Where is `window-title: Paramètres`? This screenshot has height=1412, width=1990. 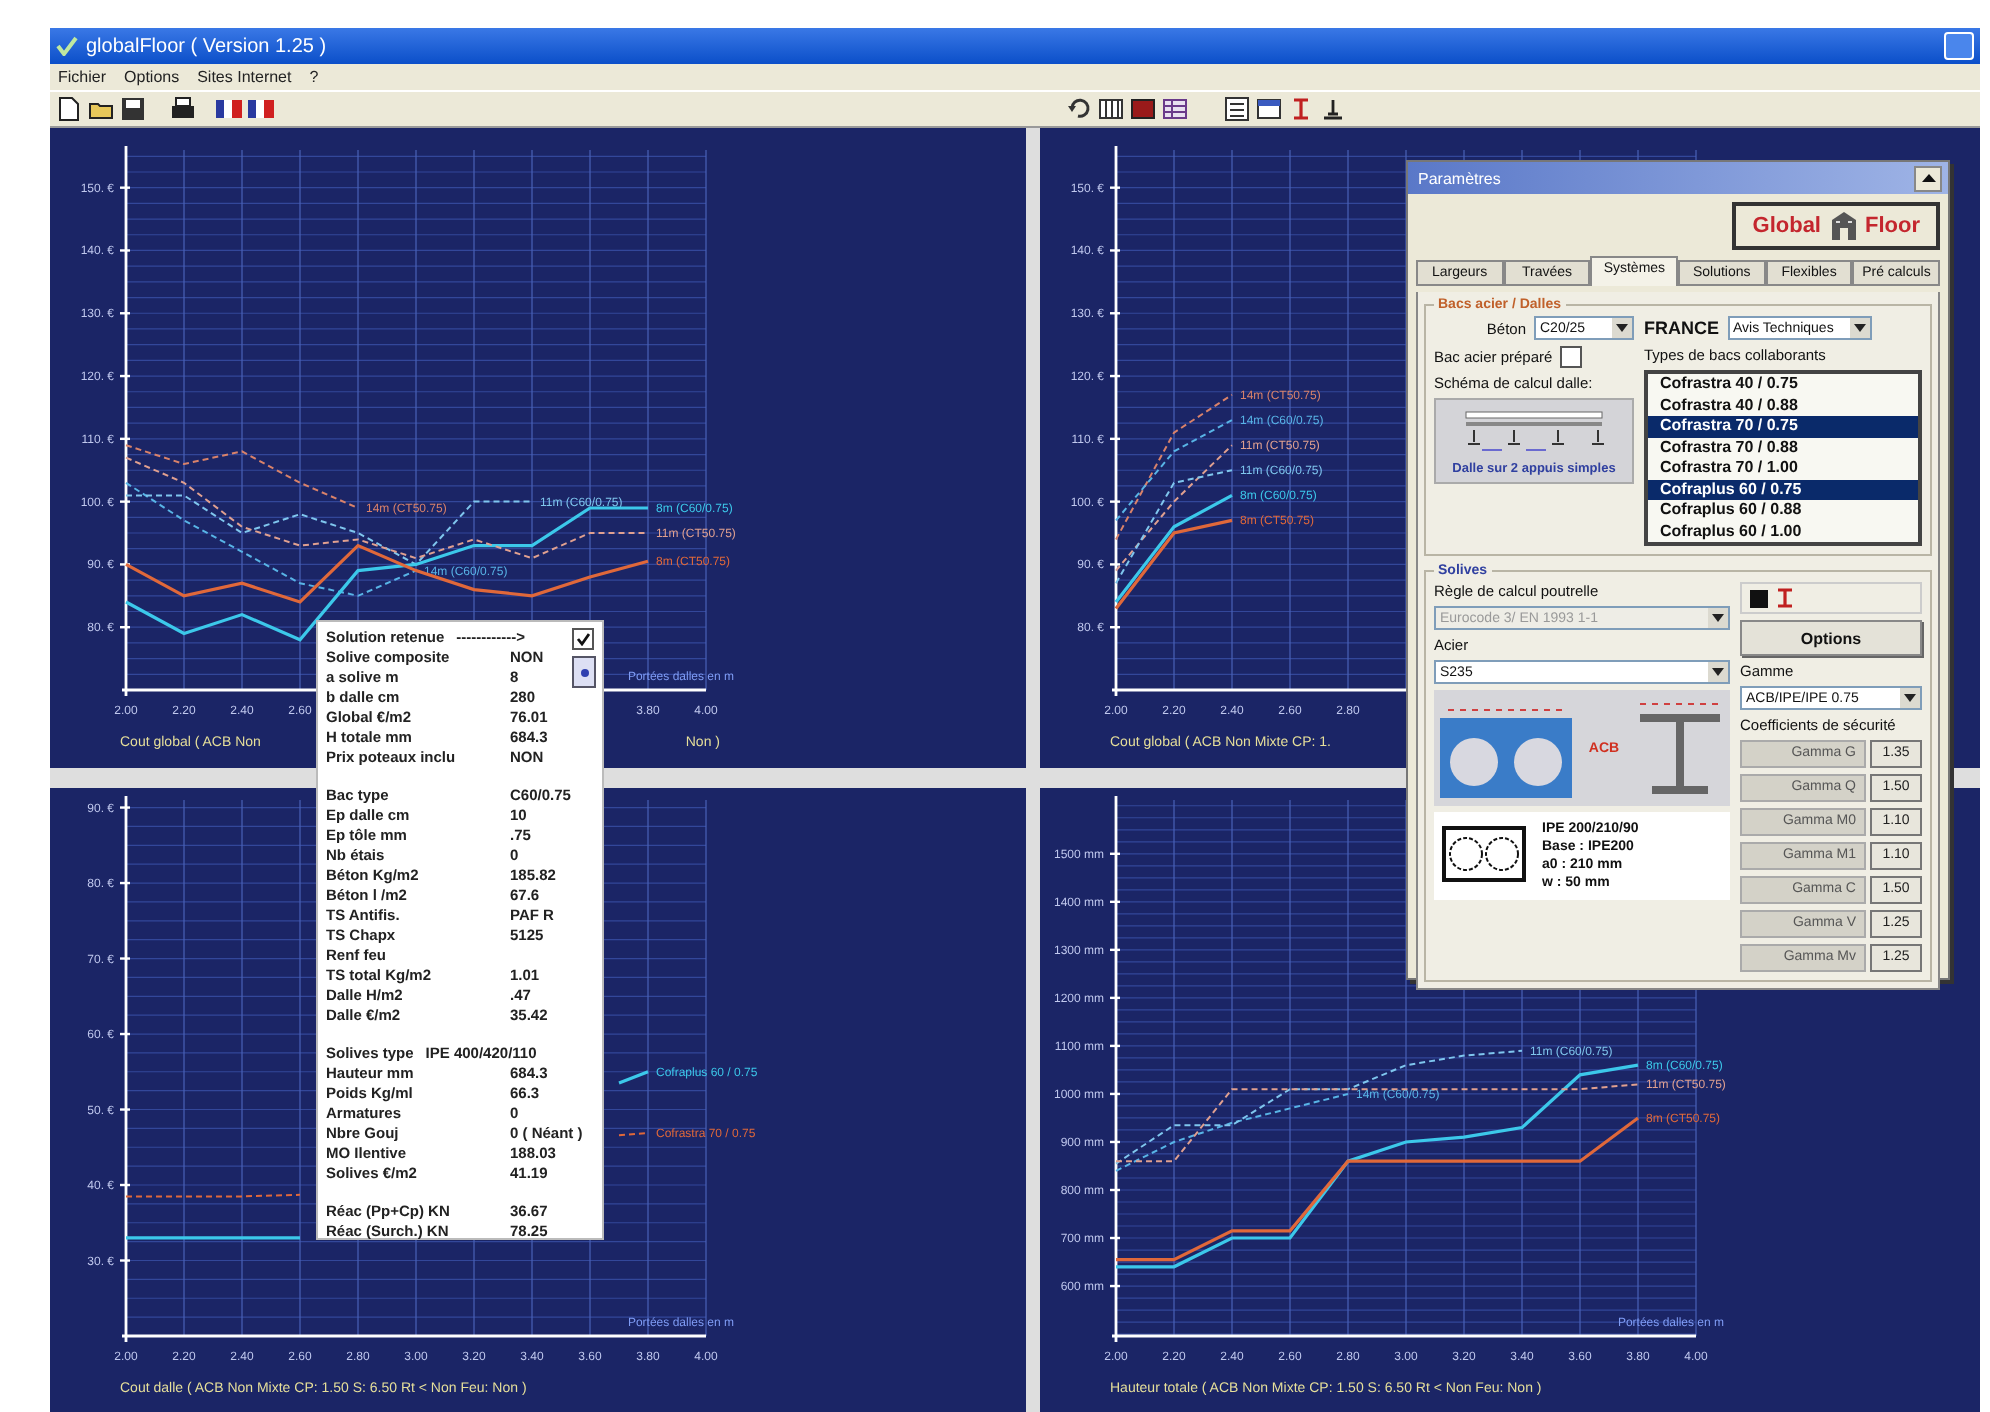
window-title: Paramètres is located at coordinates (1459, 178).